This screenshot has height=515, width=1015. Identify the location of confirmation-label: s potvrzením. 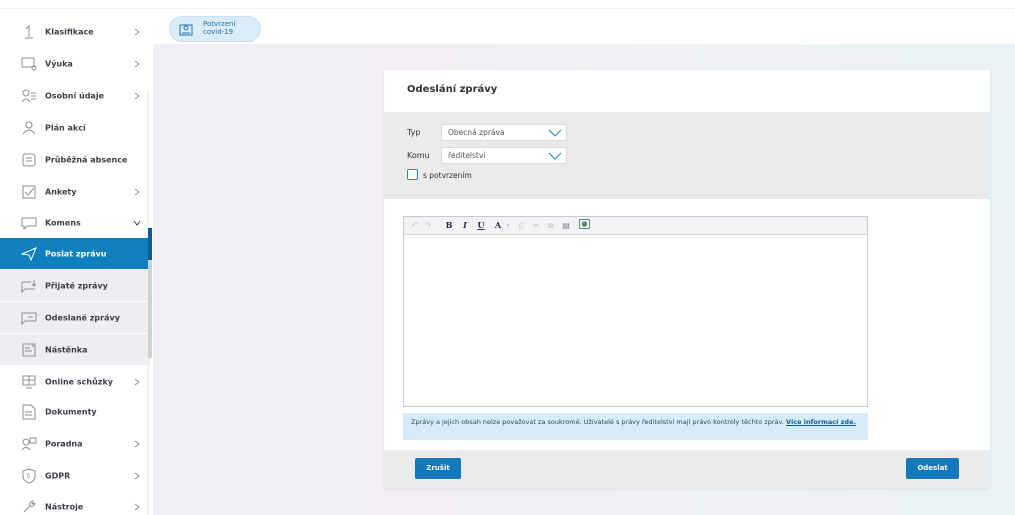
(447, 175).